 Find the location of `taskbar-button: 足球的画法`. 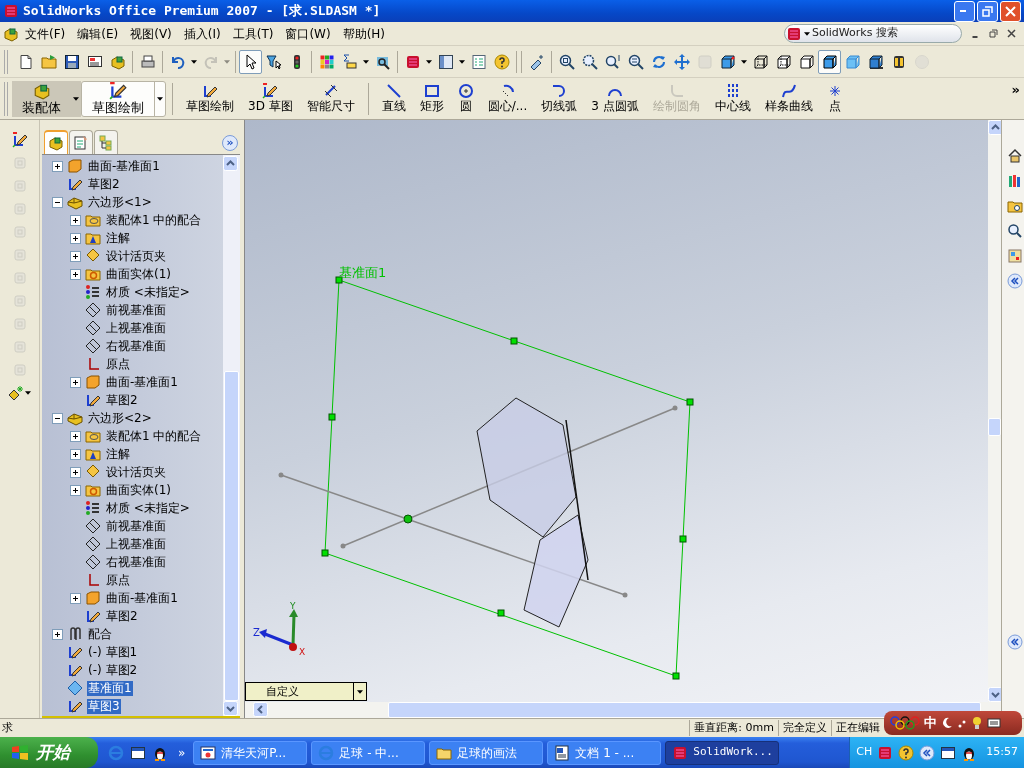

taskbar-button: 足球的画法 is located at coordinates (486, 752).